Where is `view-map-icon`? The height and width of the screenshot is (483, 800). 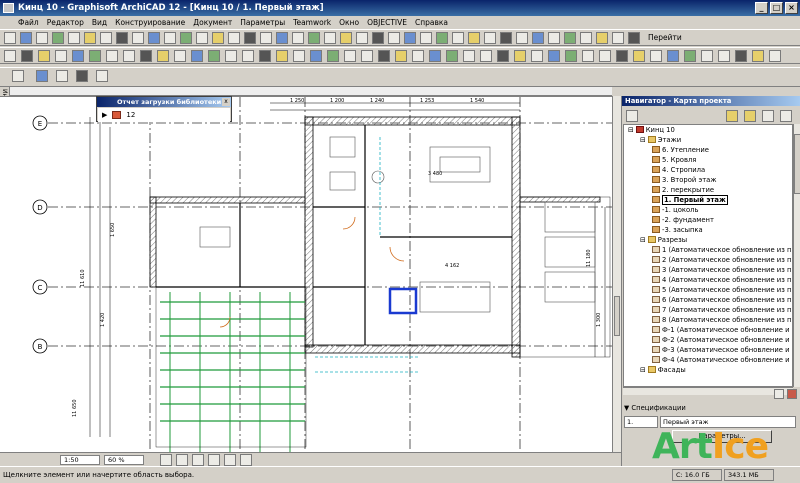
view-map-icon is located at coordinates (732, 116).